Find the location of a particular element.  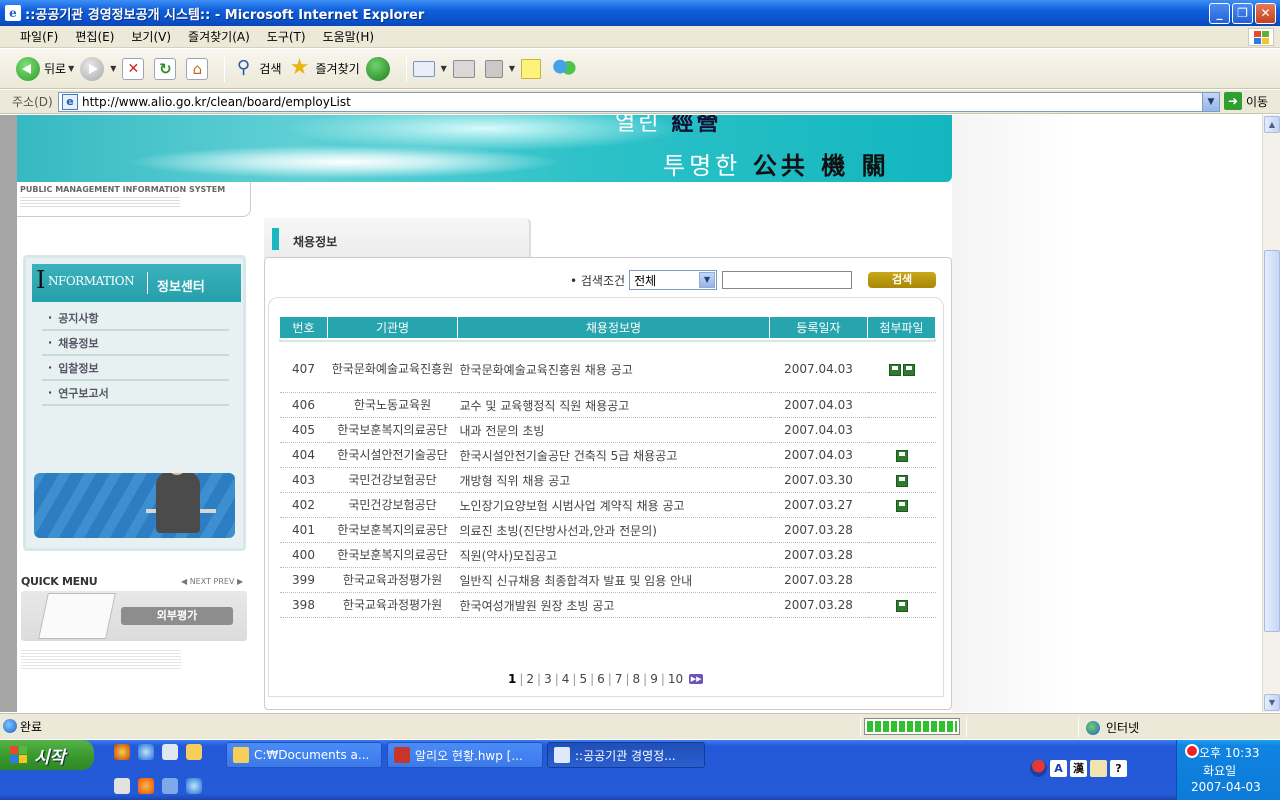

page-link: 6 is located at coordinates (601, 679).